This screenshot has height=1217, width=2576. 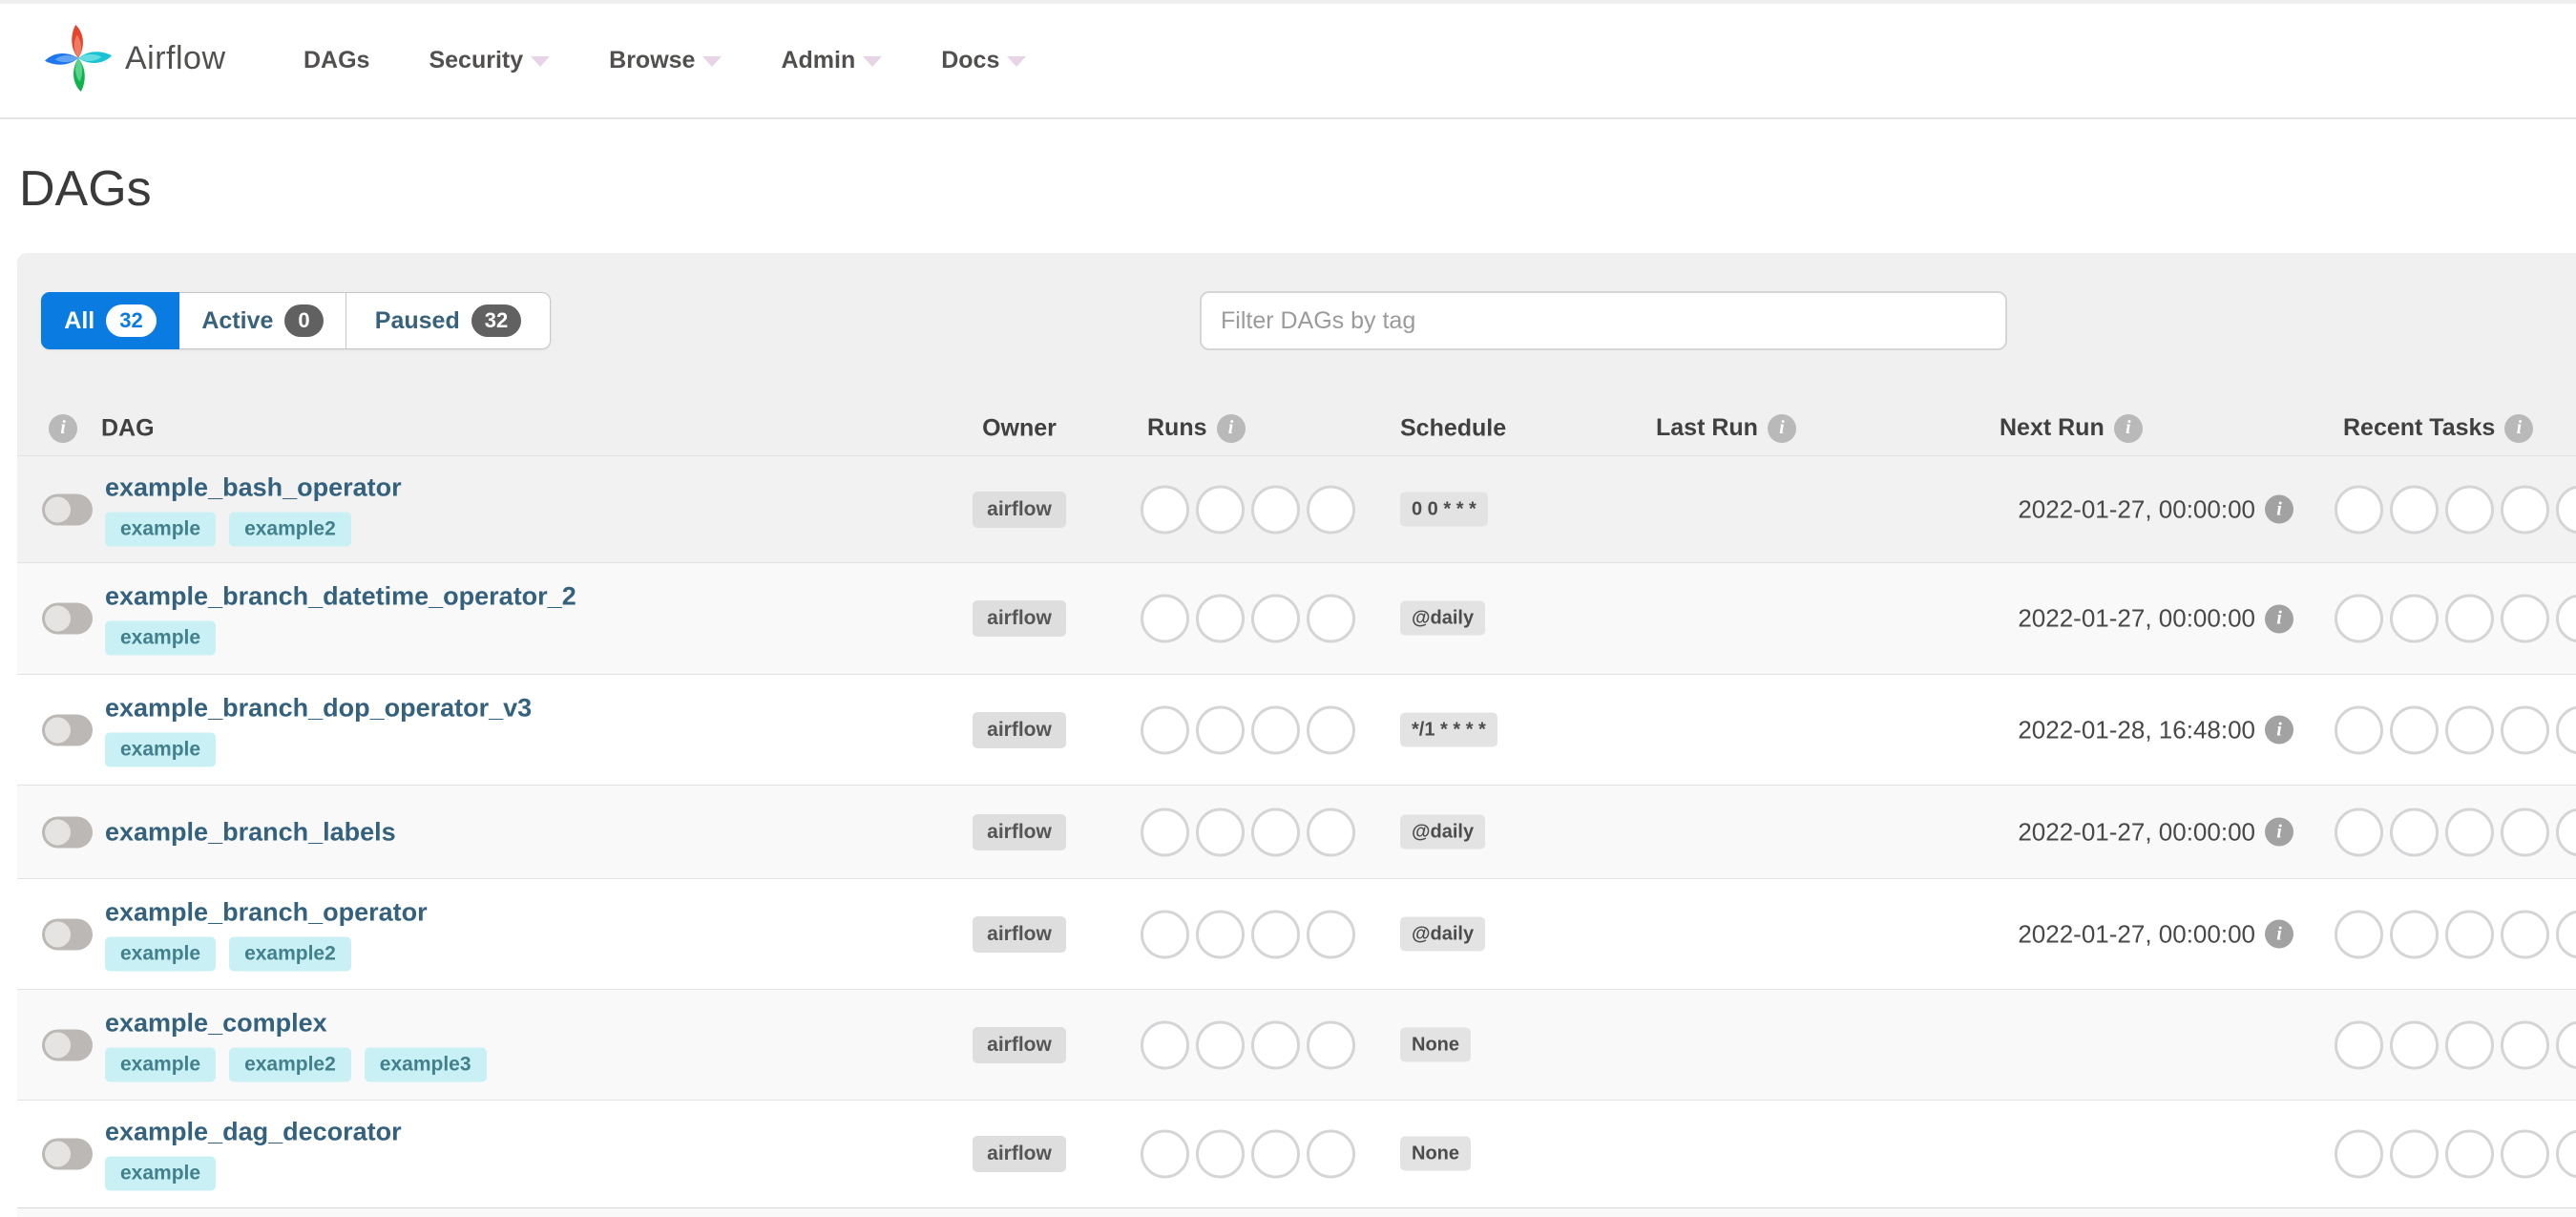 What do you see at coordinates (490, 60) in the screenshot?
I see `nav-item-security: Security` at bounding box center [490, 60].